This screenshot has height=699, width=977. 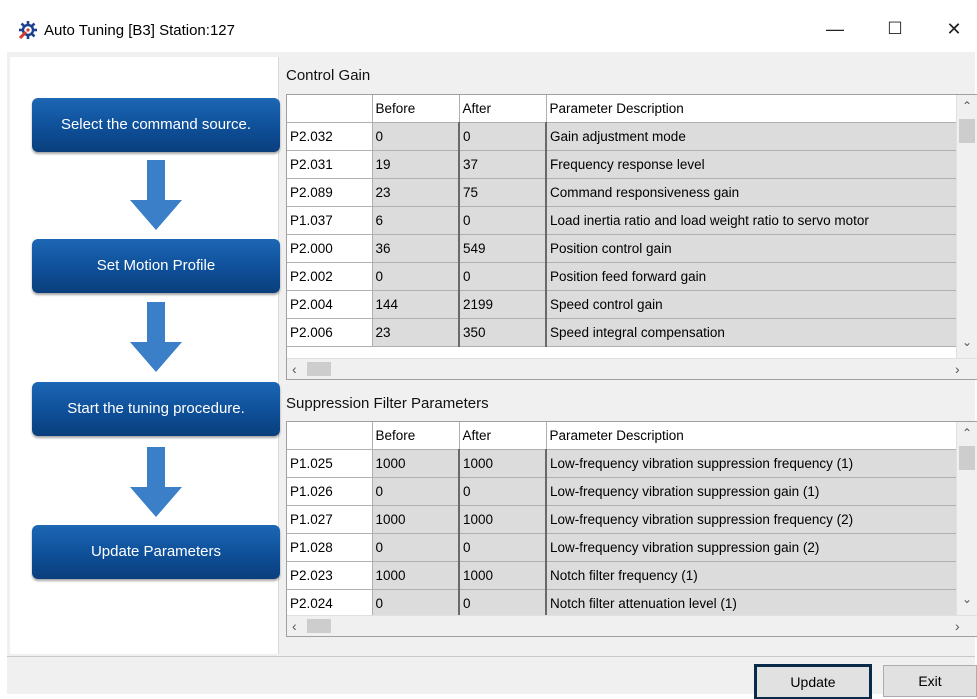 I want to click on title-bar: Auto Tuning [B3] Station:127 — ☐ ✕, so click(x=488, y=22).